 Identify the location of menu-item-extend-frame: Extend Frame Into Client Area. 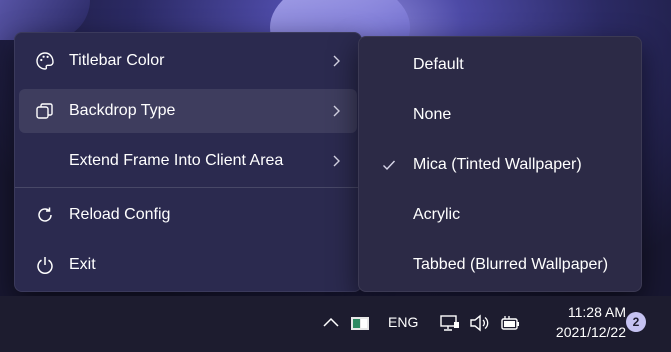
(188, 161).